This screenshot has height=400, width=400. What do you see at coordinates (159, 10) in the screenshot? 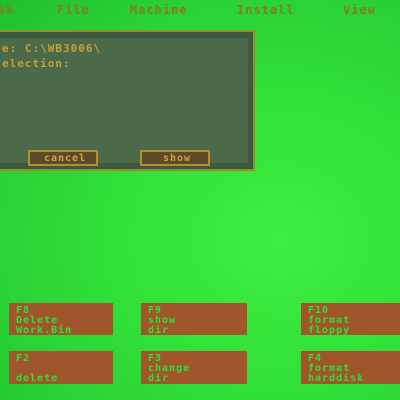
I see `menu-machine: Machine` at bounding box center [159, 10].